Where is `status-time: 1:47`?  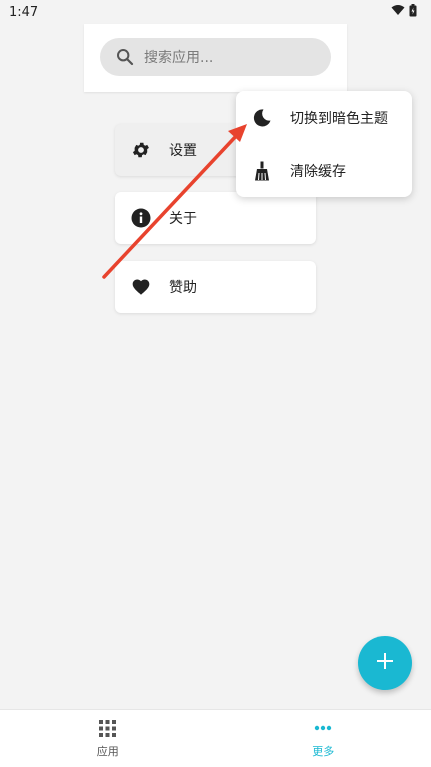
status-time: 1:47 is located at coordinates (24, 12).